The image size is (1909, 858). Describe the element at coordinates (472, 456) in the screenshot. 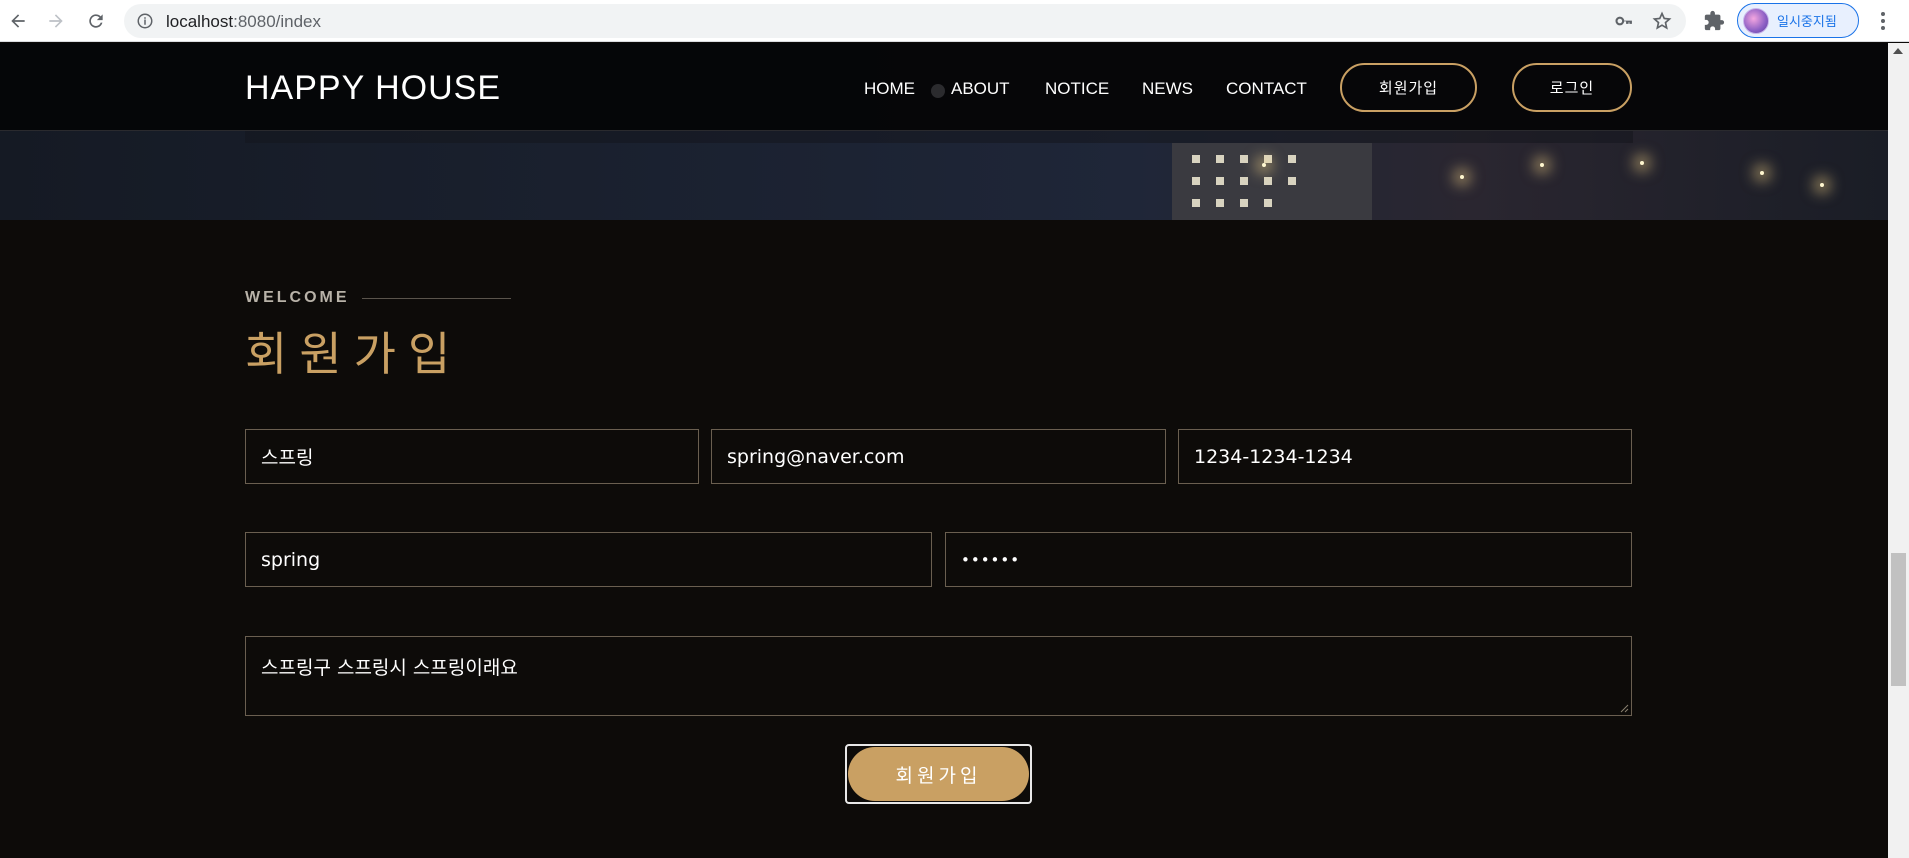

I see `name-input: 스프링` at that location.